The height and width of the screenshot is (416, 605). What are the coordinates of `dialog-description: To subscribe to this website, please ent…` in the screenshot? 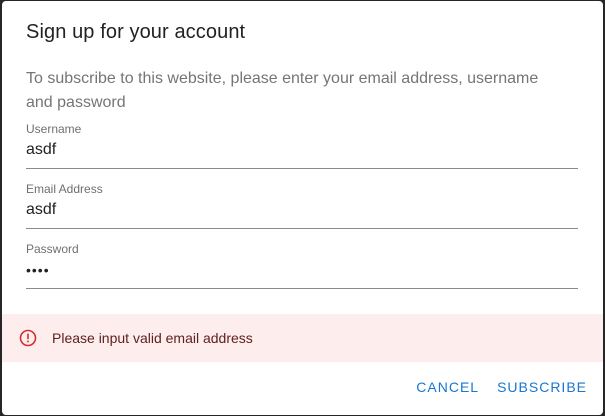 It's located at (282, 90).